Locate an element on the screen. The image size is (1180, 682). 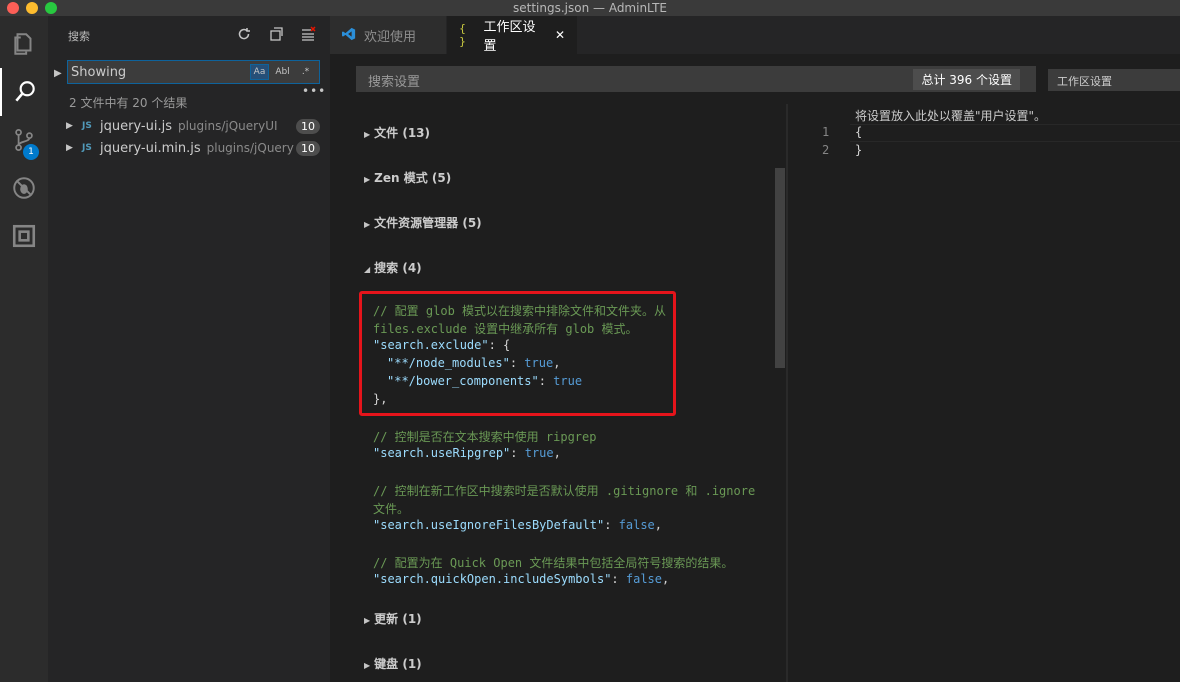
clear-results-icon is located at coordinates (308, 34).